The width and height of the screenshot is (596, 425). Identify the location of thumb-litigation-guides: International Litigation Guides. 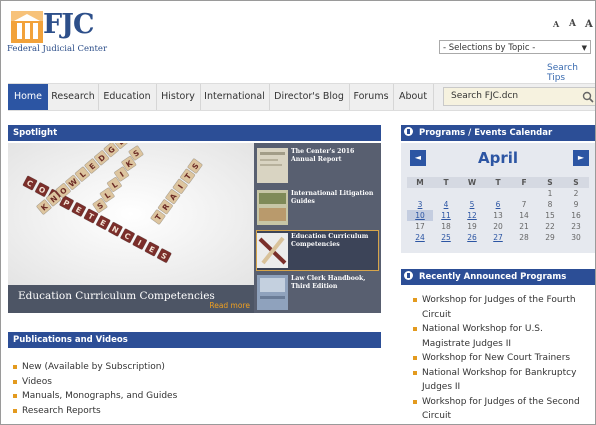
(317, 207).